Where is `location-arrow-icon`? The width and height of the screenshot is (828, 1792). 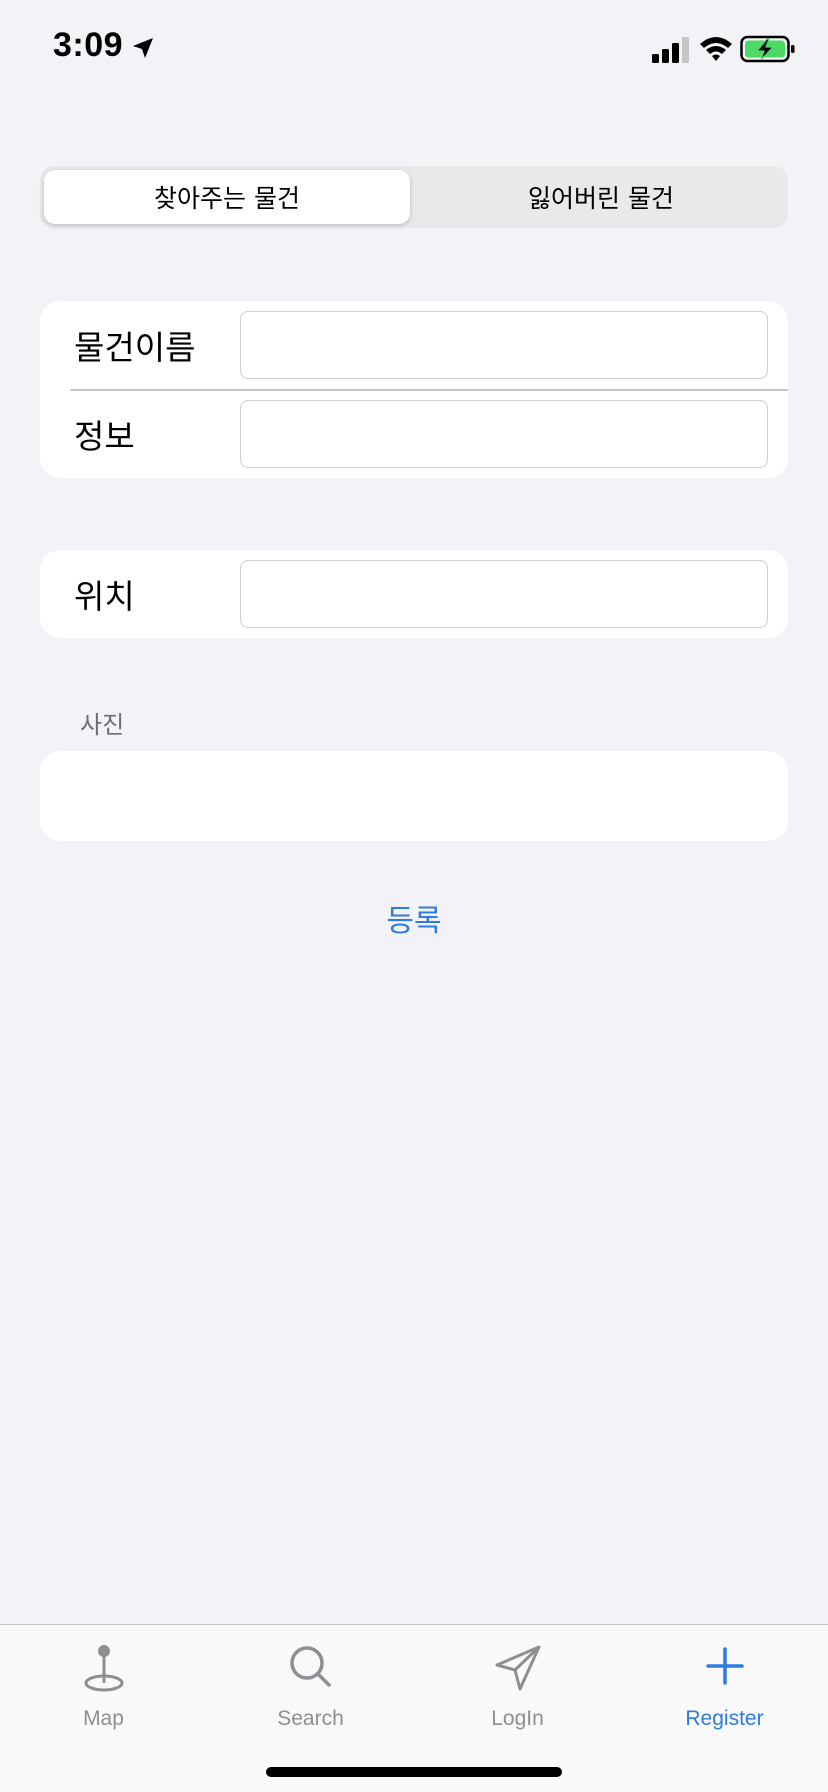
location-arrow-icon is located at coordinates (143, 48).